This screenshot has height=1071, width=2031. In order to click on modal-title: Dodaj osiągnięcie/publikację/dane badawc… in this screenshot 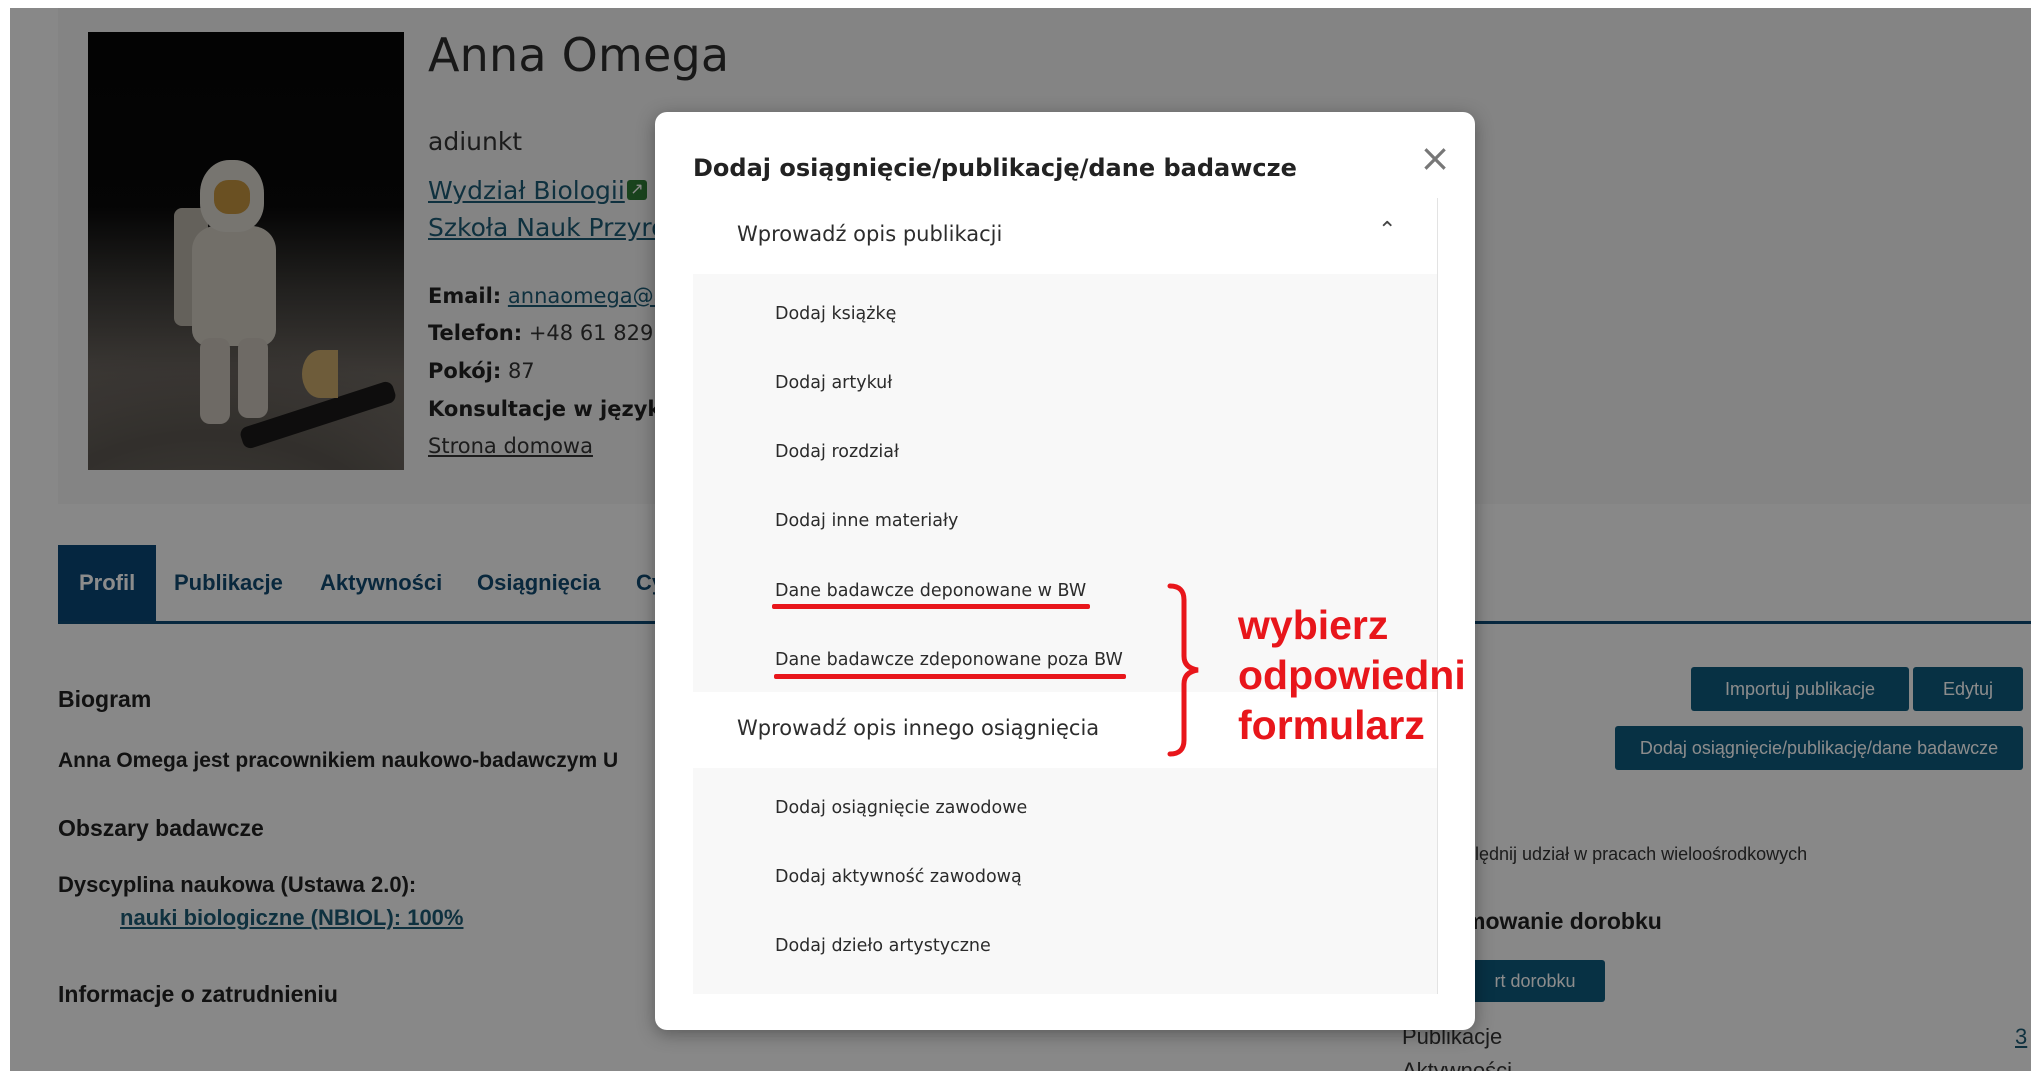, I will do `click(995, 168)`.